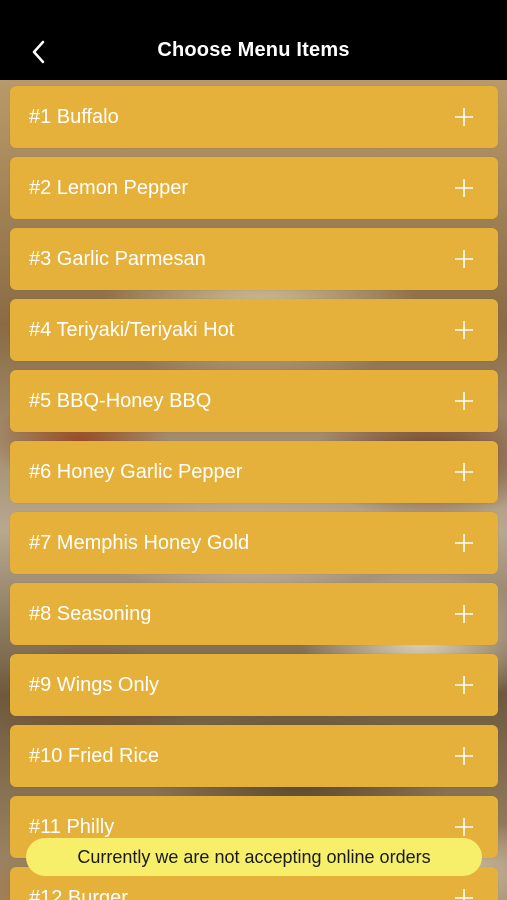  Describe the element at coordinates (117, 259) in the screenshot. I see `menu-item-label: #3 Garlic Parmesan` at that location.